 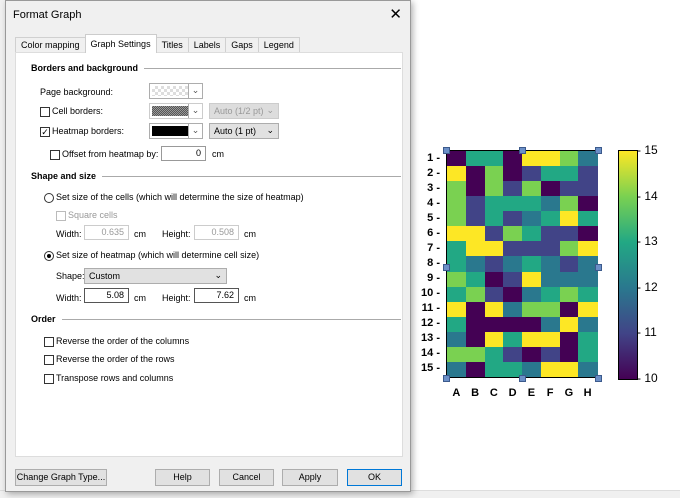 I want to click on select-value: Auto (1 pt), so click(x=235, y=131).